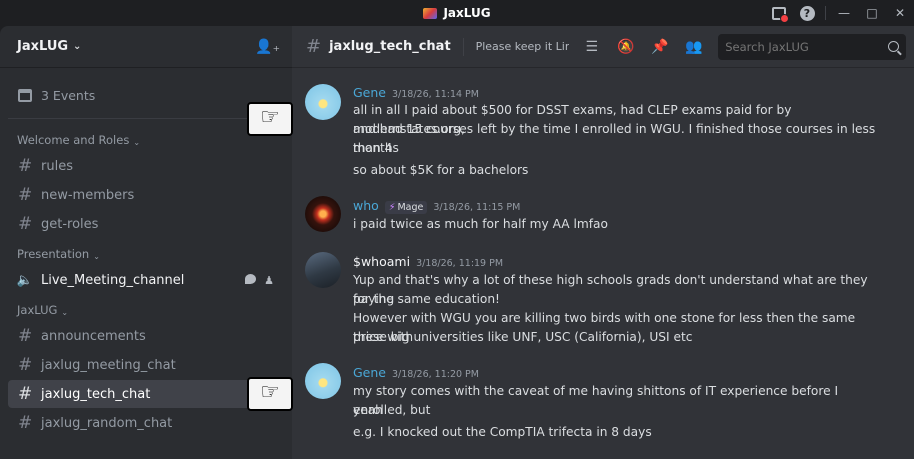  Describe the element at coordinates (267, 47) in the screenshot. I see `invite-people-icon: 👤₊` at that location.